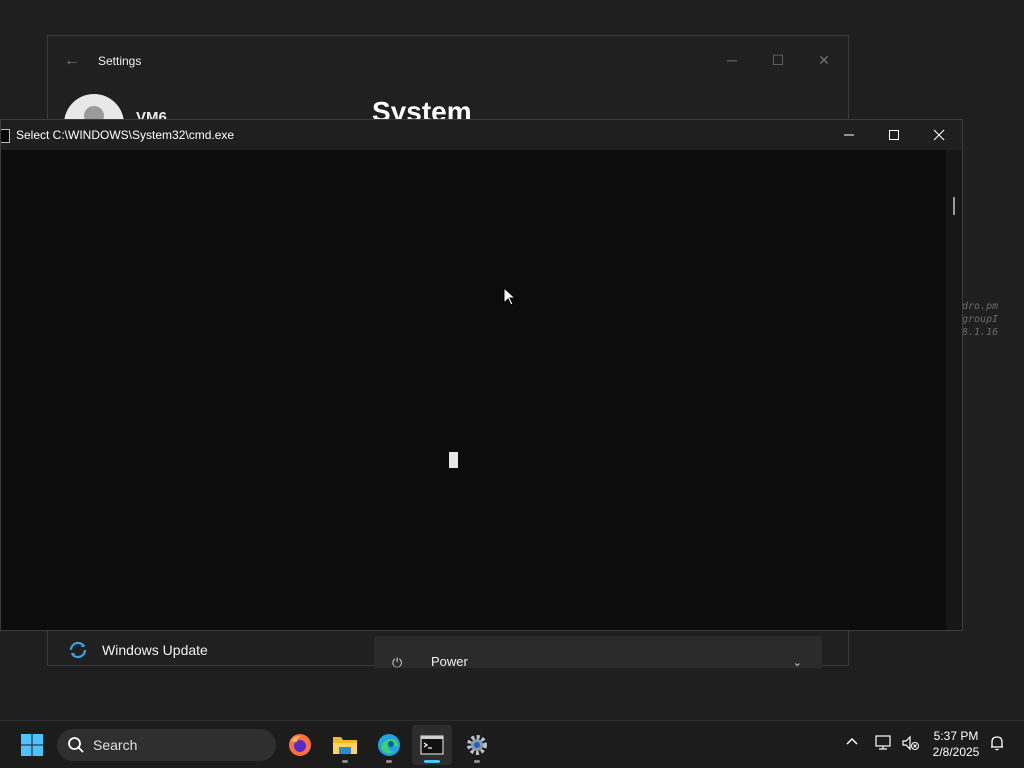 The image size is (1024, 768). I want to click on taskbar-settings, so click(477, 745).